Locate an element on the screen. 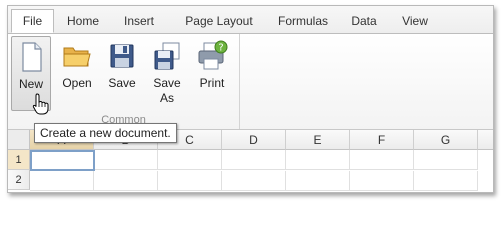 The image size is (501, 240). save-as-button: Save As is located at coordinates (167, 73).